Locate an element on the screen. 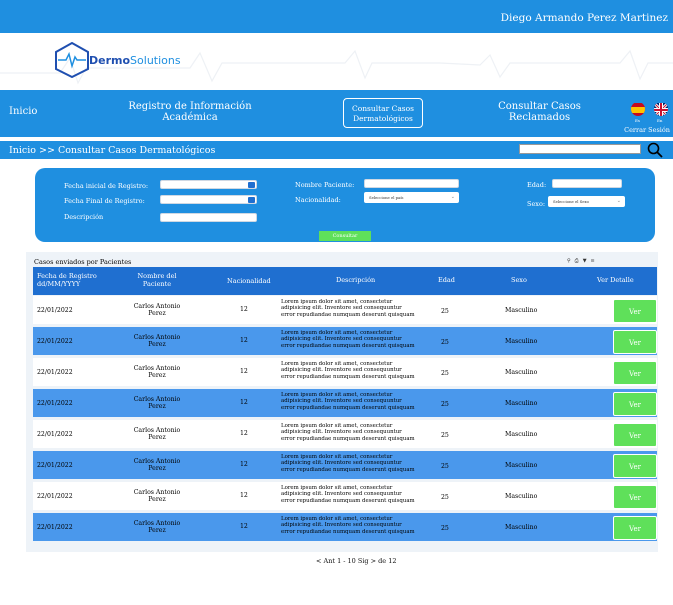  pagination: < Ant 1 - 10 Sig > de 12 is located at coordinates (356, 561).